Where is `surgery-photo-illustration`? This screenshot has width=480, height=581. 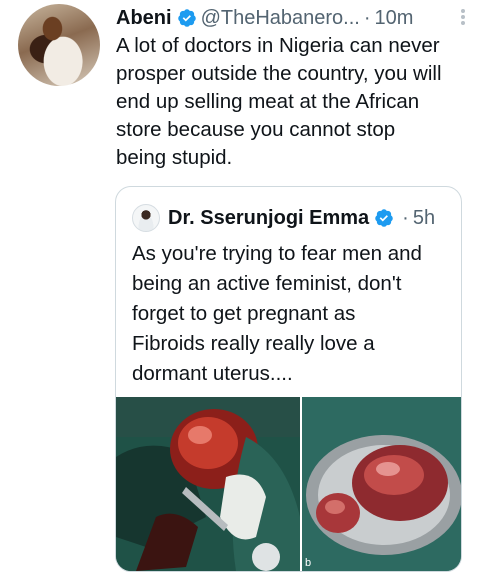 surgery-photo-illustration is located at coordinates (208, 484).